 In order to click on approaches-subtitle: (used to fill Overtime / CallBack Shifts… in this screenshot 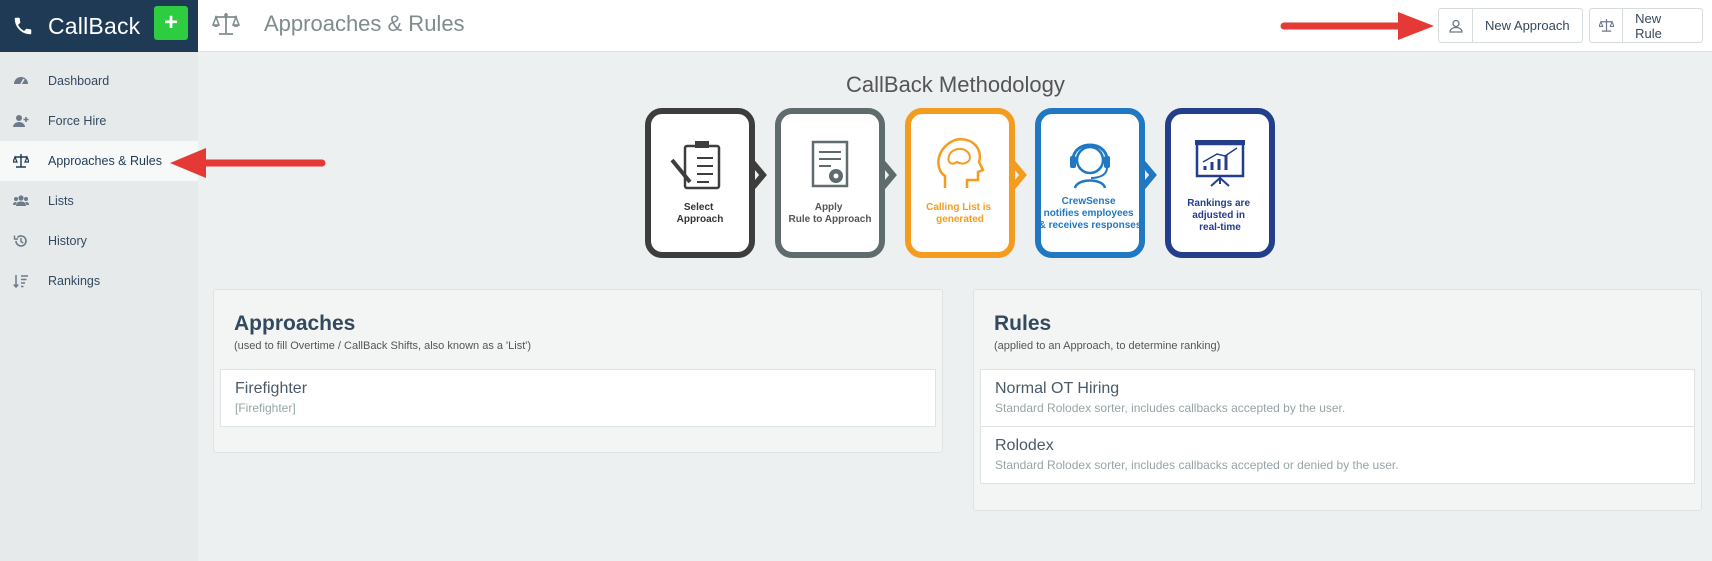, I will do `click(383, 346)`.